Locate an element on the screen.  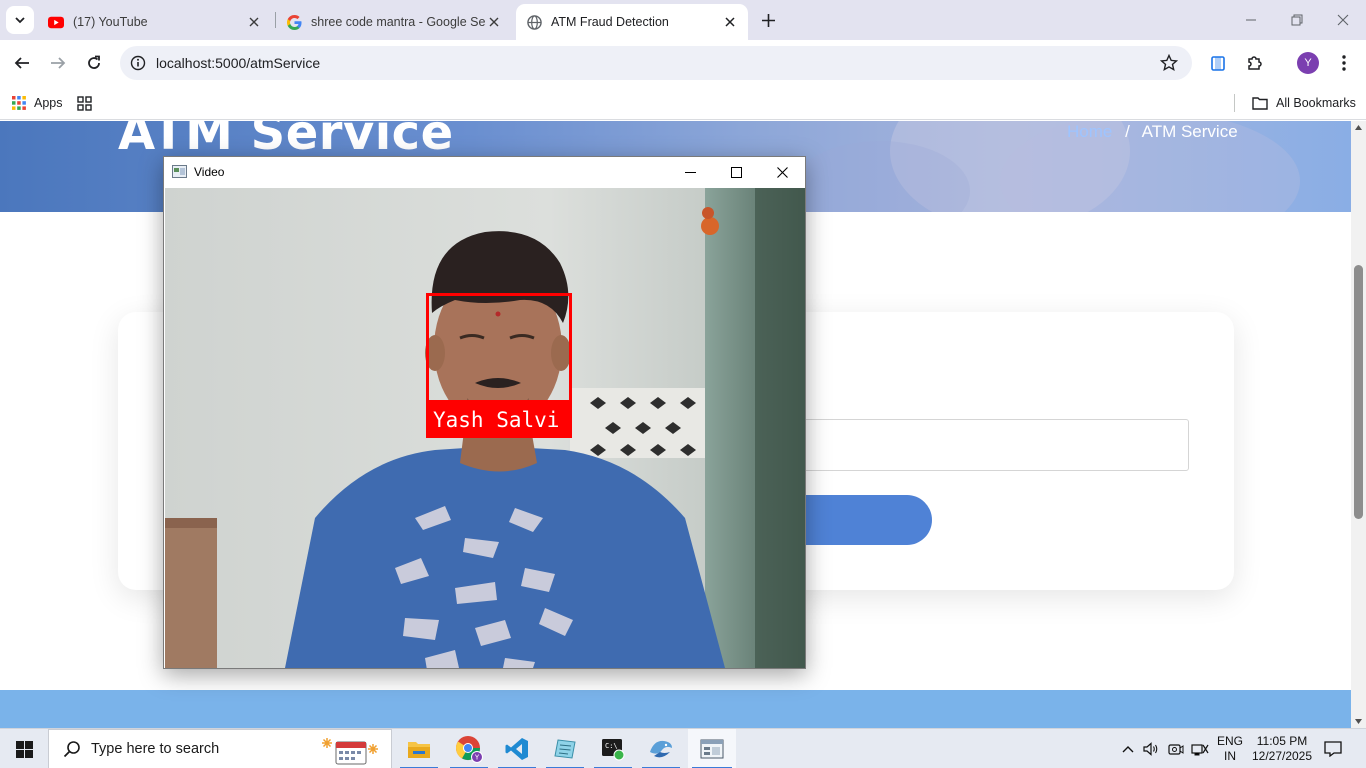
all-bookmarks-button: All Bookmarks is located at coordinates (1304, 103).